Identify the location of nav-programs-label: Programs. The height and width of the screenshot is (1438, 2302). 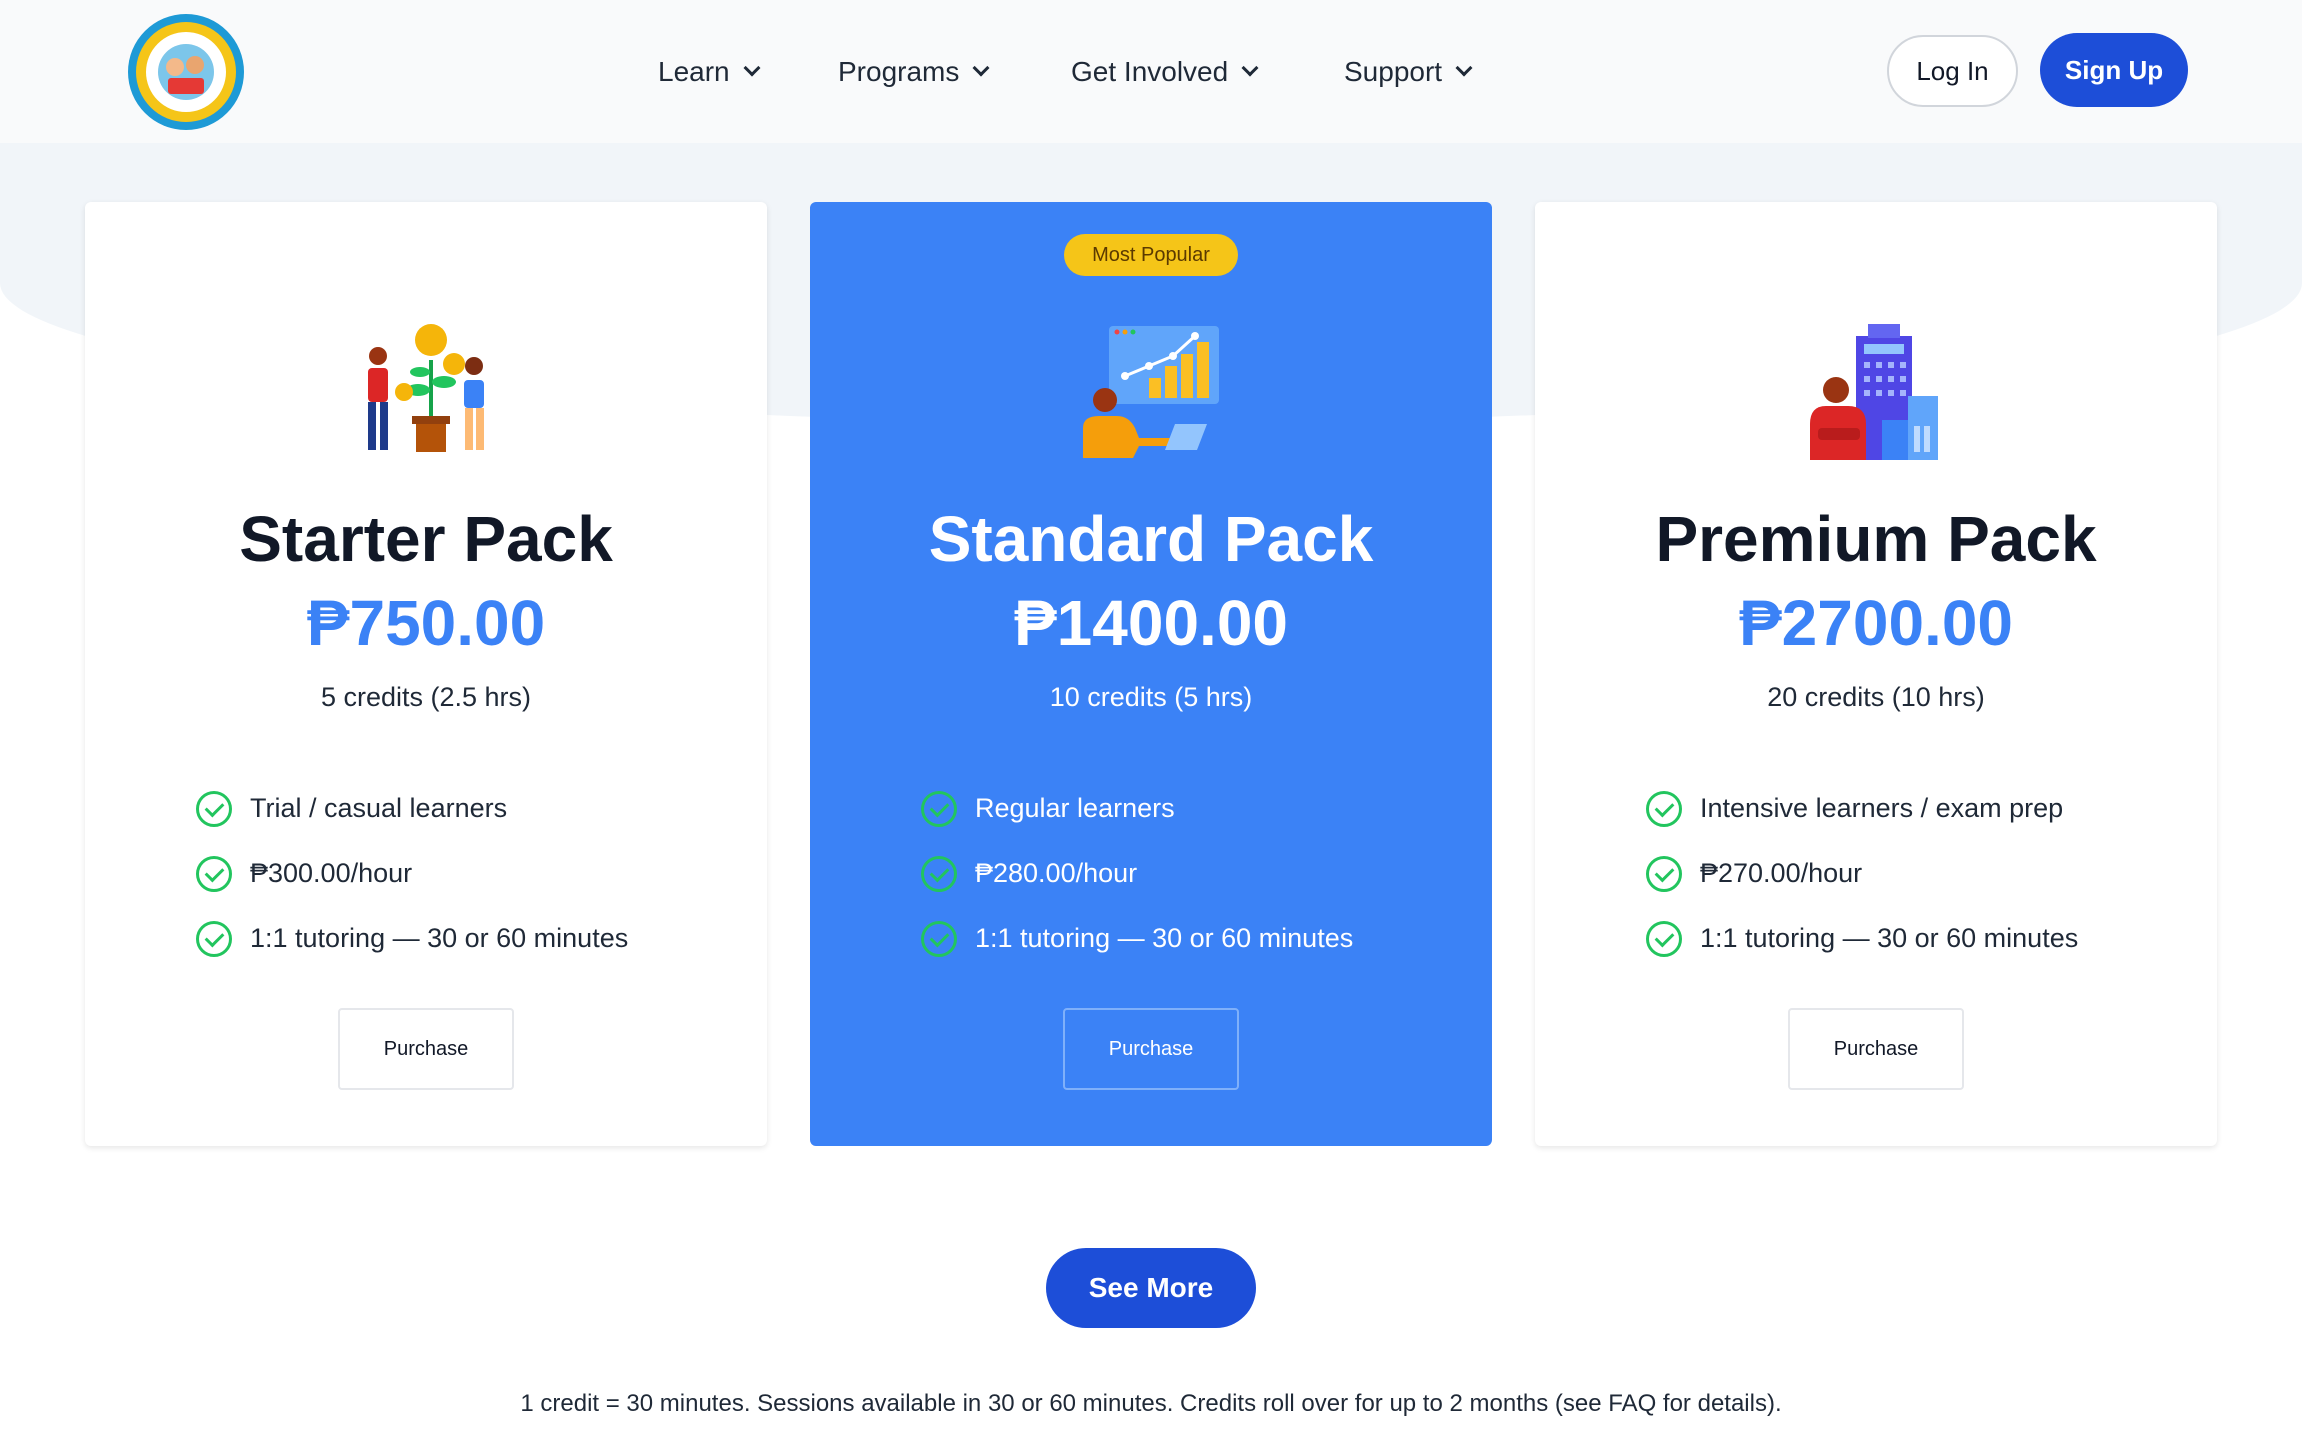
(899, 71).